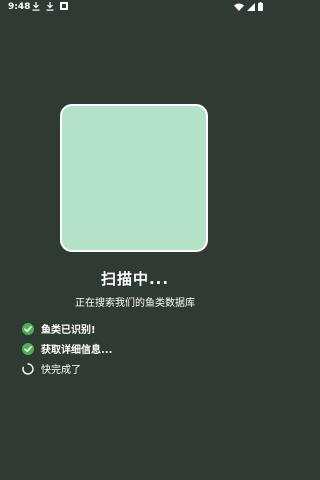  What do you see at coordinates (19, 7) in the screenshot?
I see `status-time: 9:48` at bounding box center [19, 7].